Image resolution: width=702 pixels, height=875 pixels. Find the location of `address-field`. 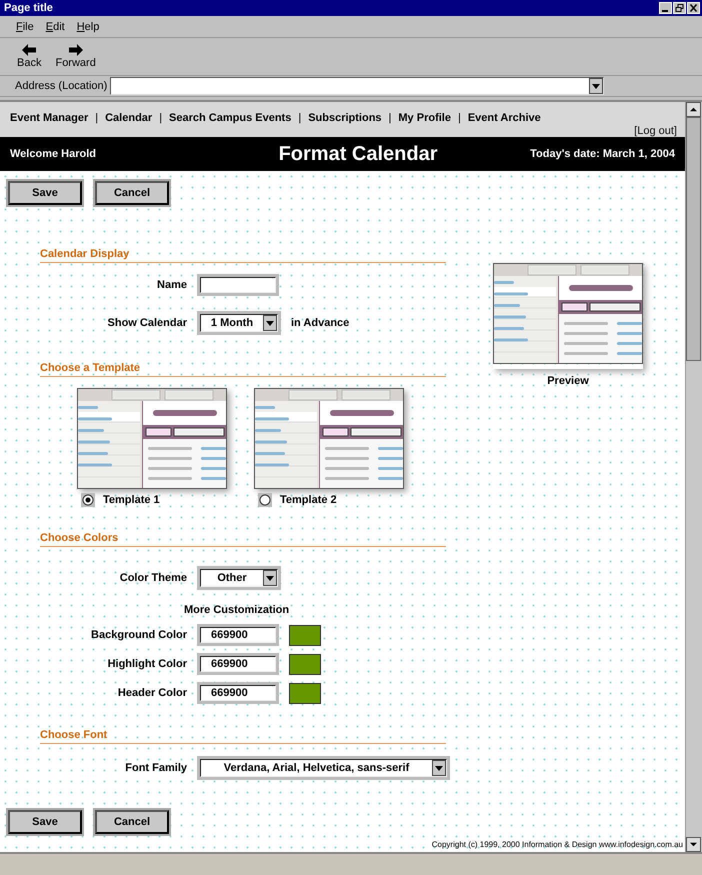

address-field is located at coordinates (357, 86).